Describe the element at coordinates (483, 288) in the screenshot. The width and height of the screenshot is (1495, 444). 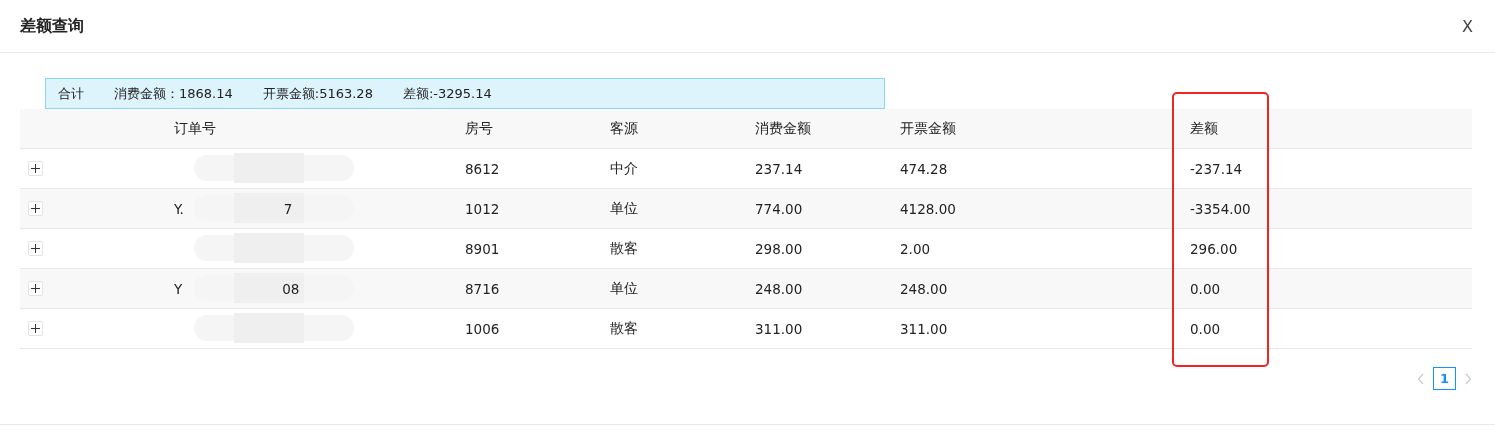
I see `table-cell-text: 8716` at that location.